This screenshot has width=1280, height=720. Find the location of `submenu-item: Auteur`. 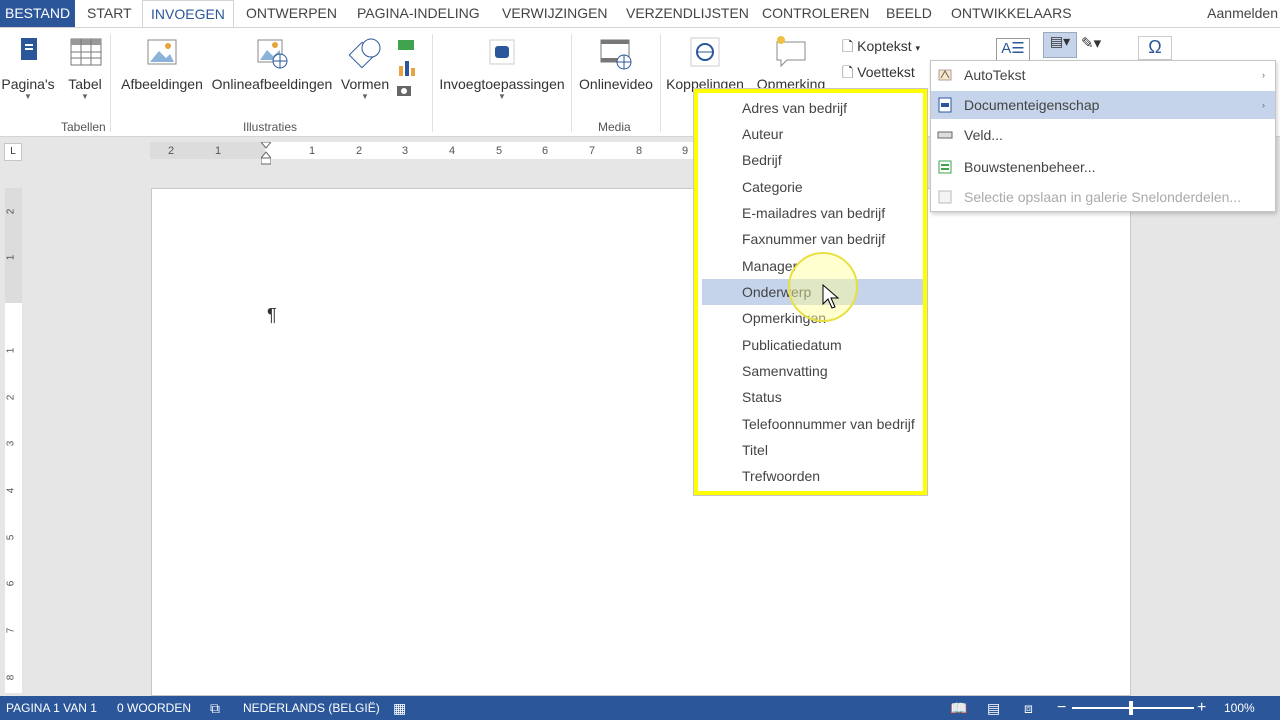

submenu-item: Auteur is located at coordinates (812, 134).